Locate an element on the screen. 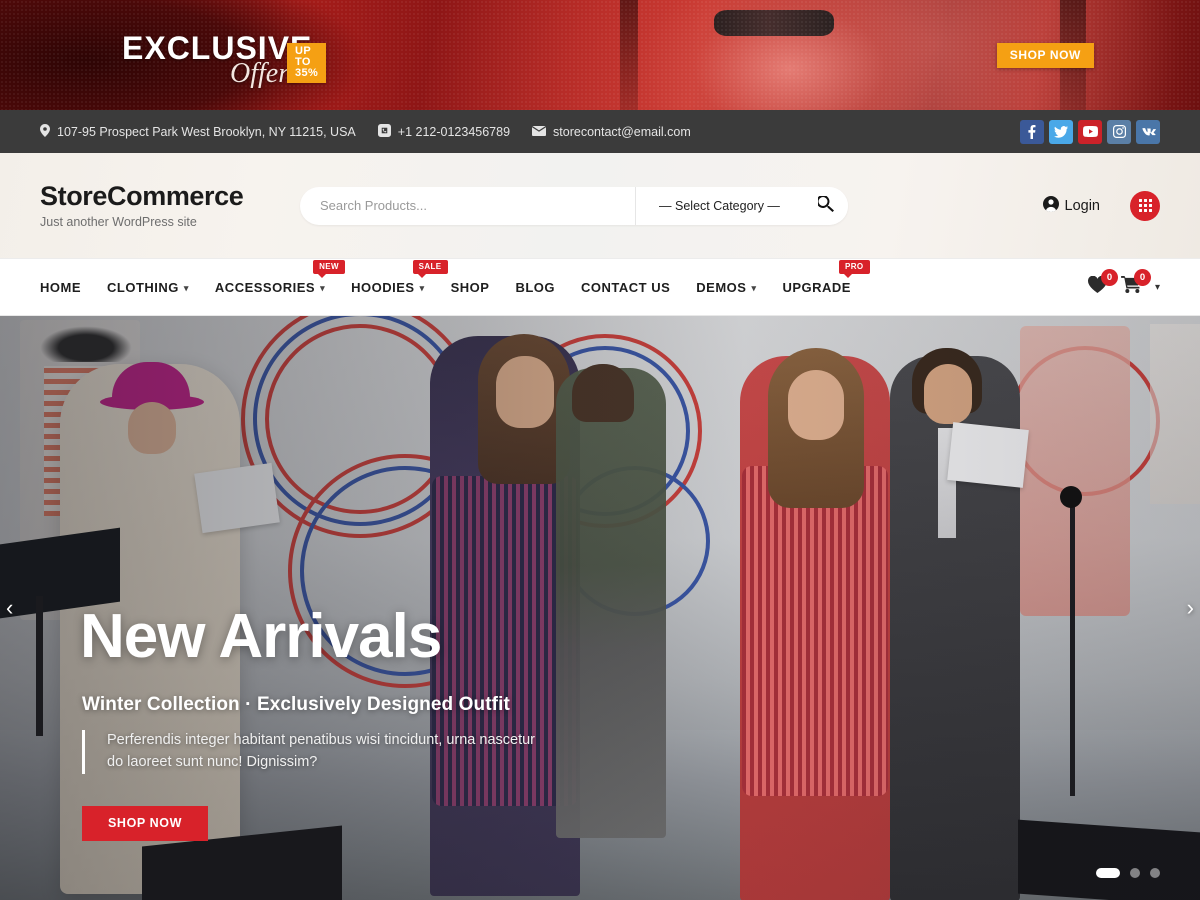 The width and height of the screenshot is (1200, 900). nav-item-accessories: ACCESSORIES ▾ NEW is located at coordinates (279, 287).